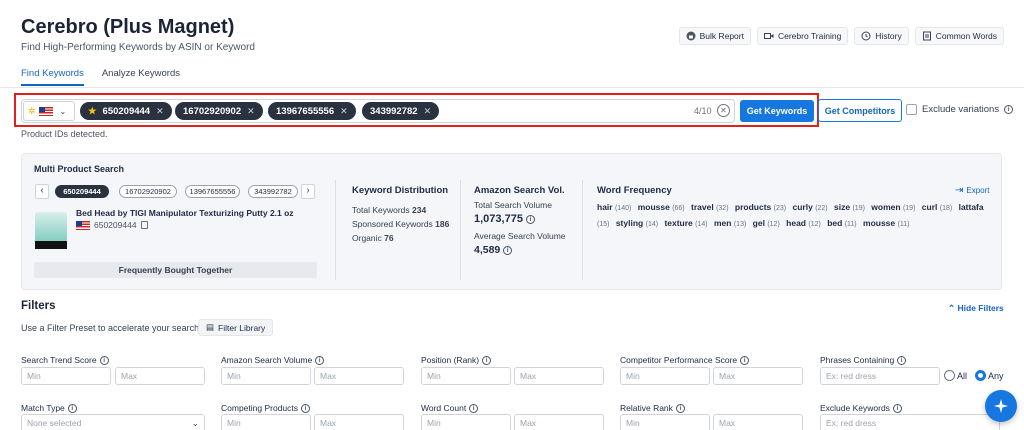  What do you see at coordinates (444, 408) in the screenshot?
I see `filter-label-text: Word Count` at bounding box center [444, 408].